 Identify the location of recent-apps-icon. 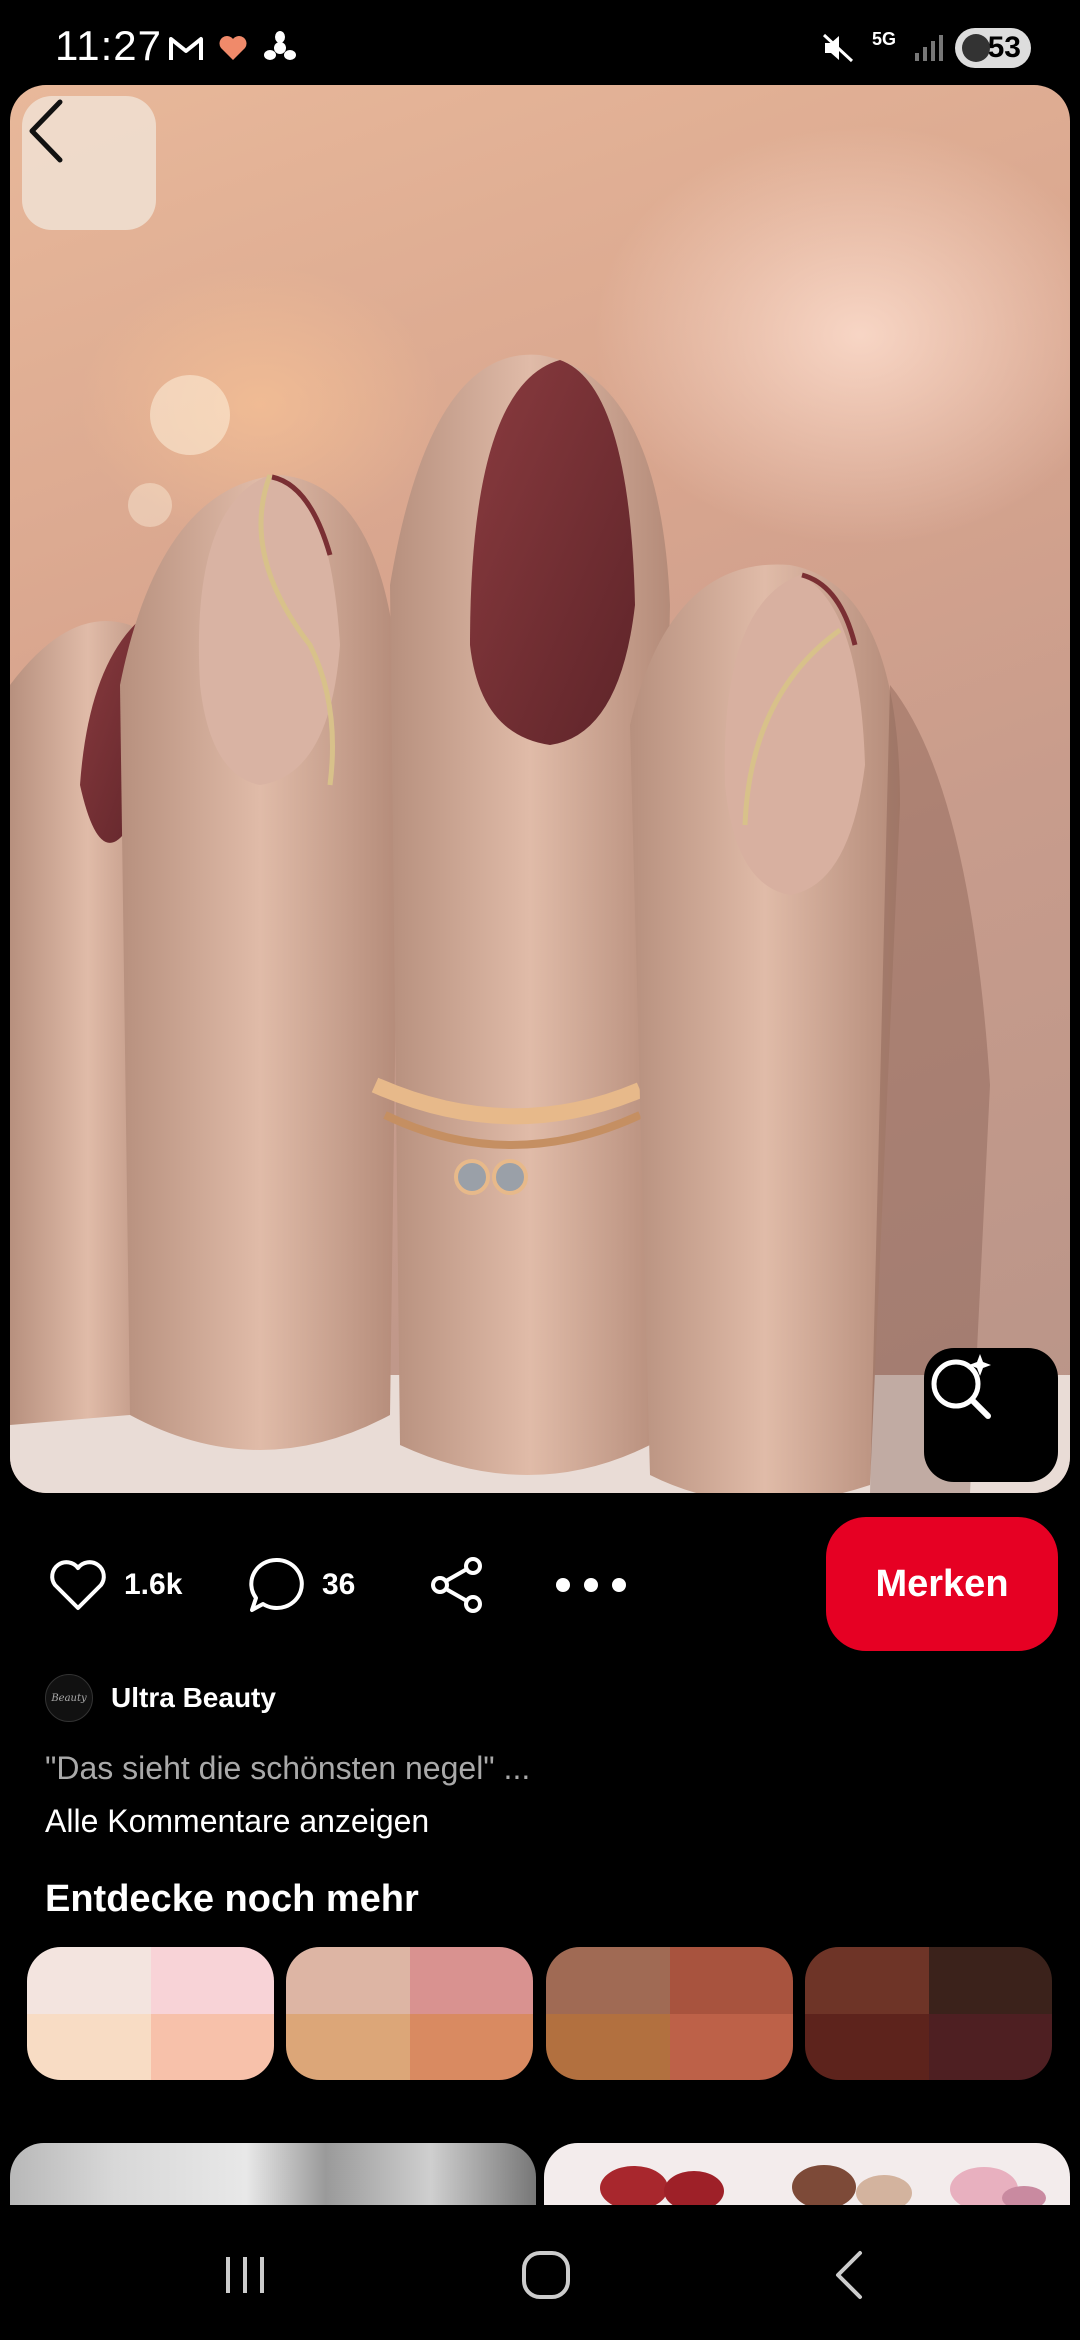
(245, 2275).